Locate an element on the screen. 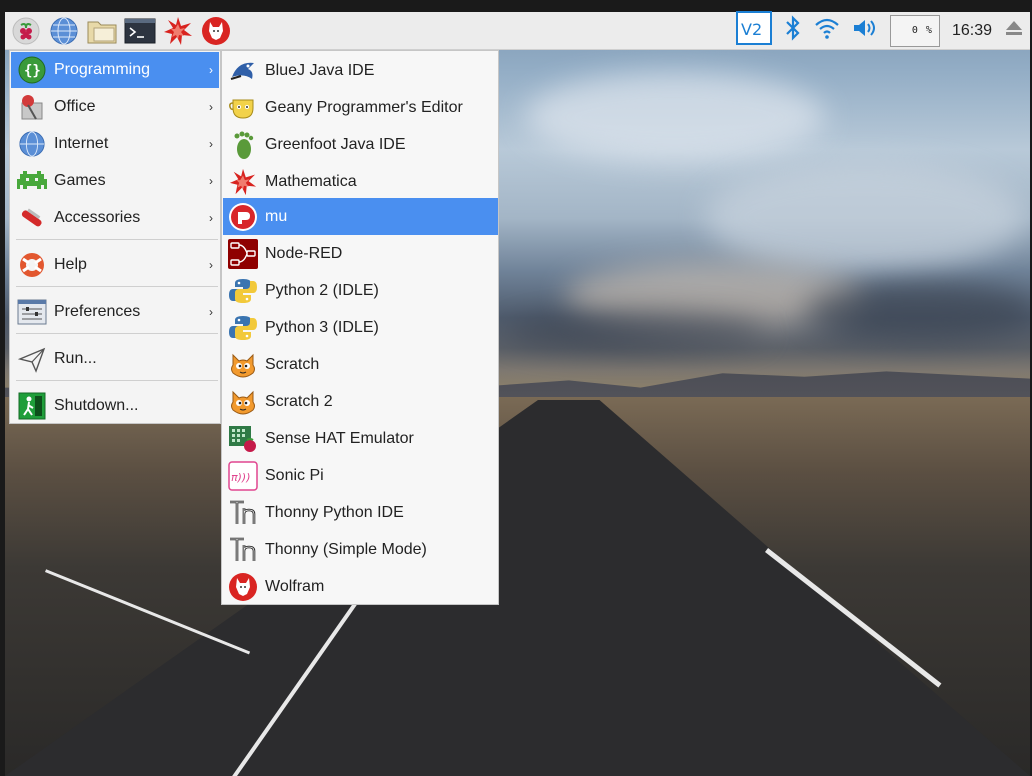 The width and height of the screenshot is (1032, 776). submenu-item-greenfoot: Greenfoot Java IDE is located at coordinates (360, 144).